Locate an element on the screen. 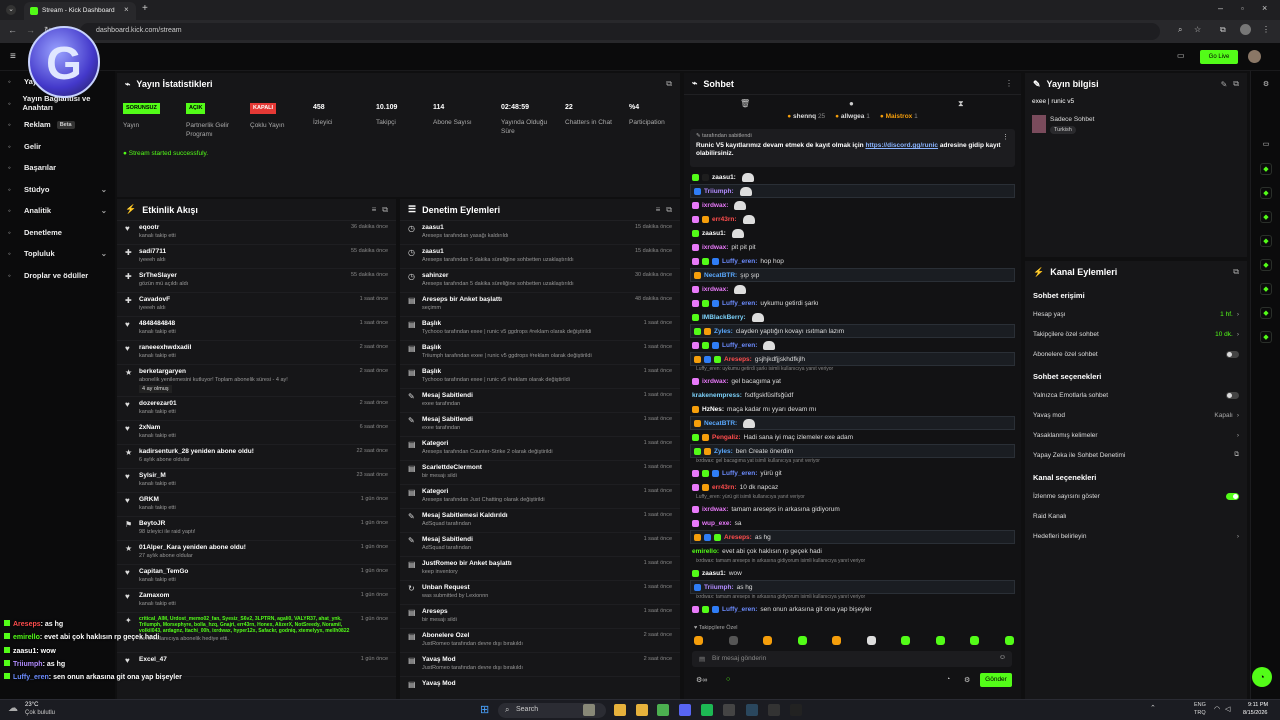  pin-menu-icon: ⋮ is located at coordinates (1005, 137).